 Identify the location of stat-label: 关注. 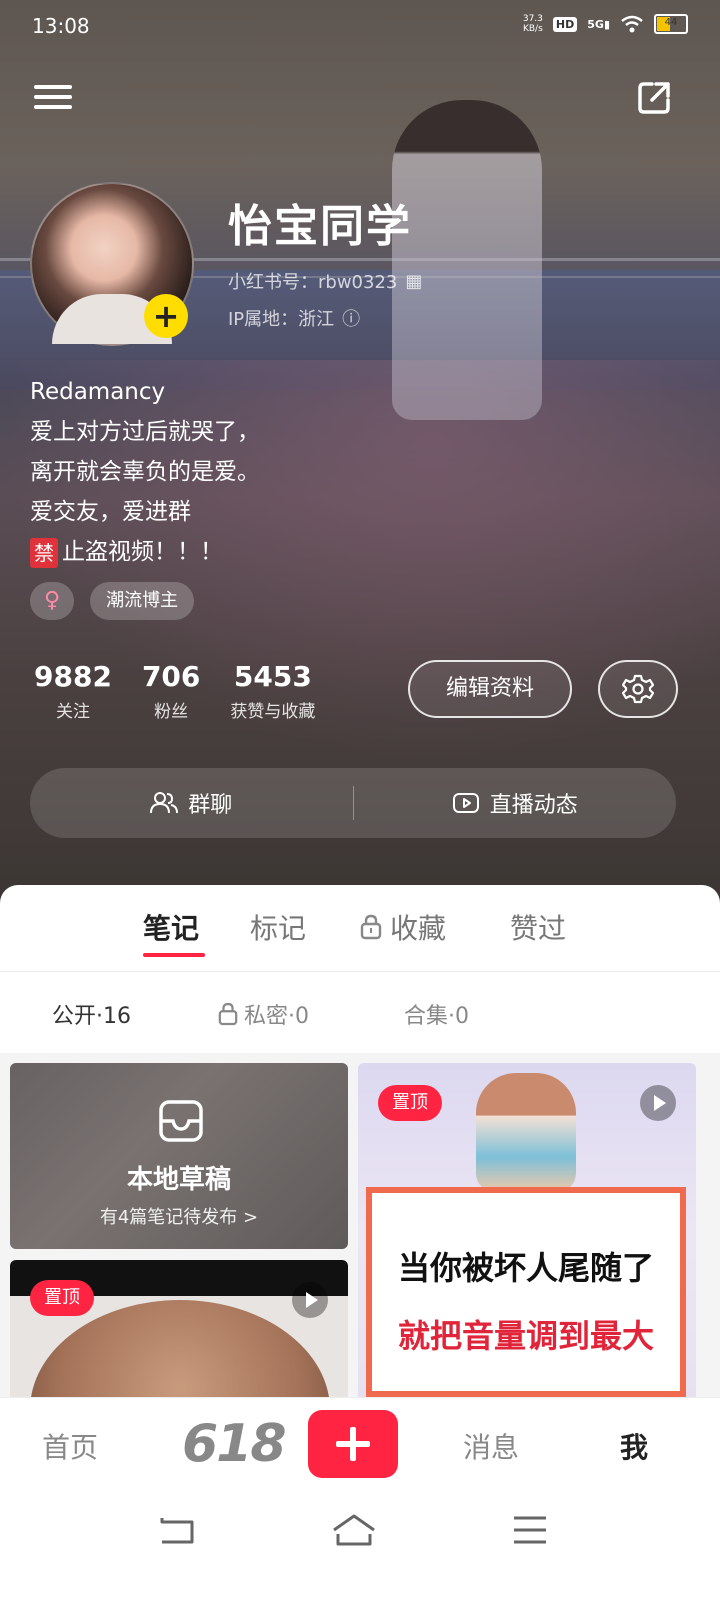
(72, 712).